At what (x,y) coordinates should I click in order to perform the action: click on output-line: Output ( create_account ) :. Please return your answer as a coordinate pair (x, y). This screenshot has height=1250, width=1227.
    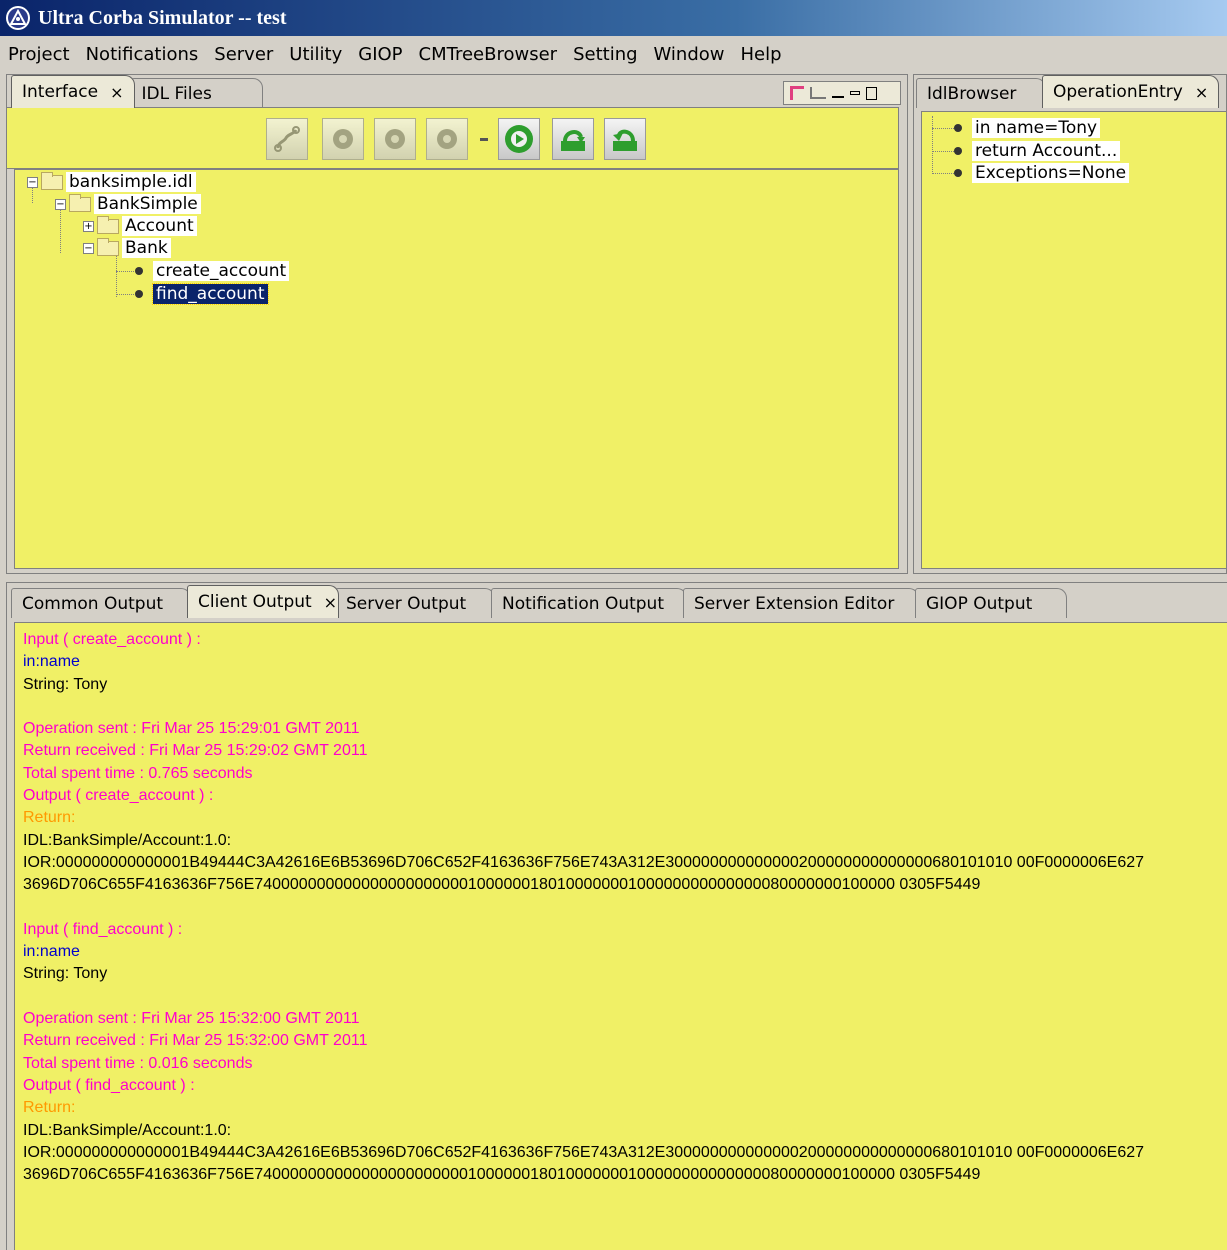
    Looking at the image, I should click on (118, 796).